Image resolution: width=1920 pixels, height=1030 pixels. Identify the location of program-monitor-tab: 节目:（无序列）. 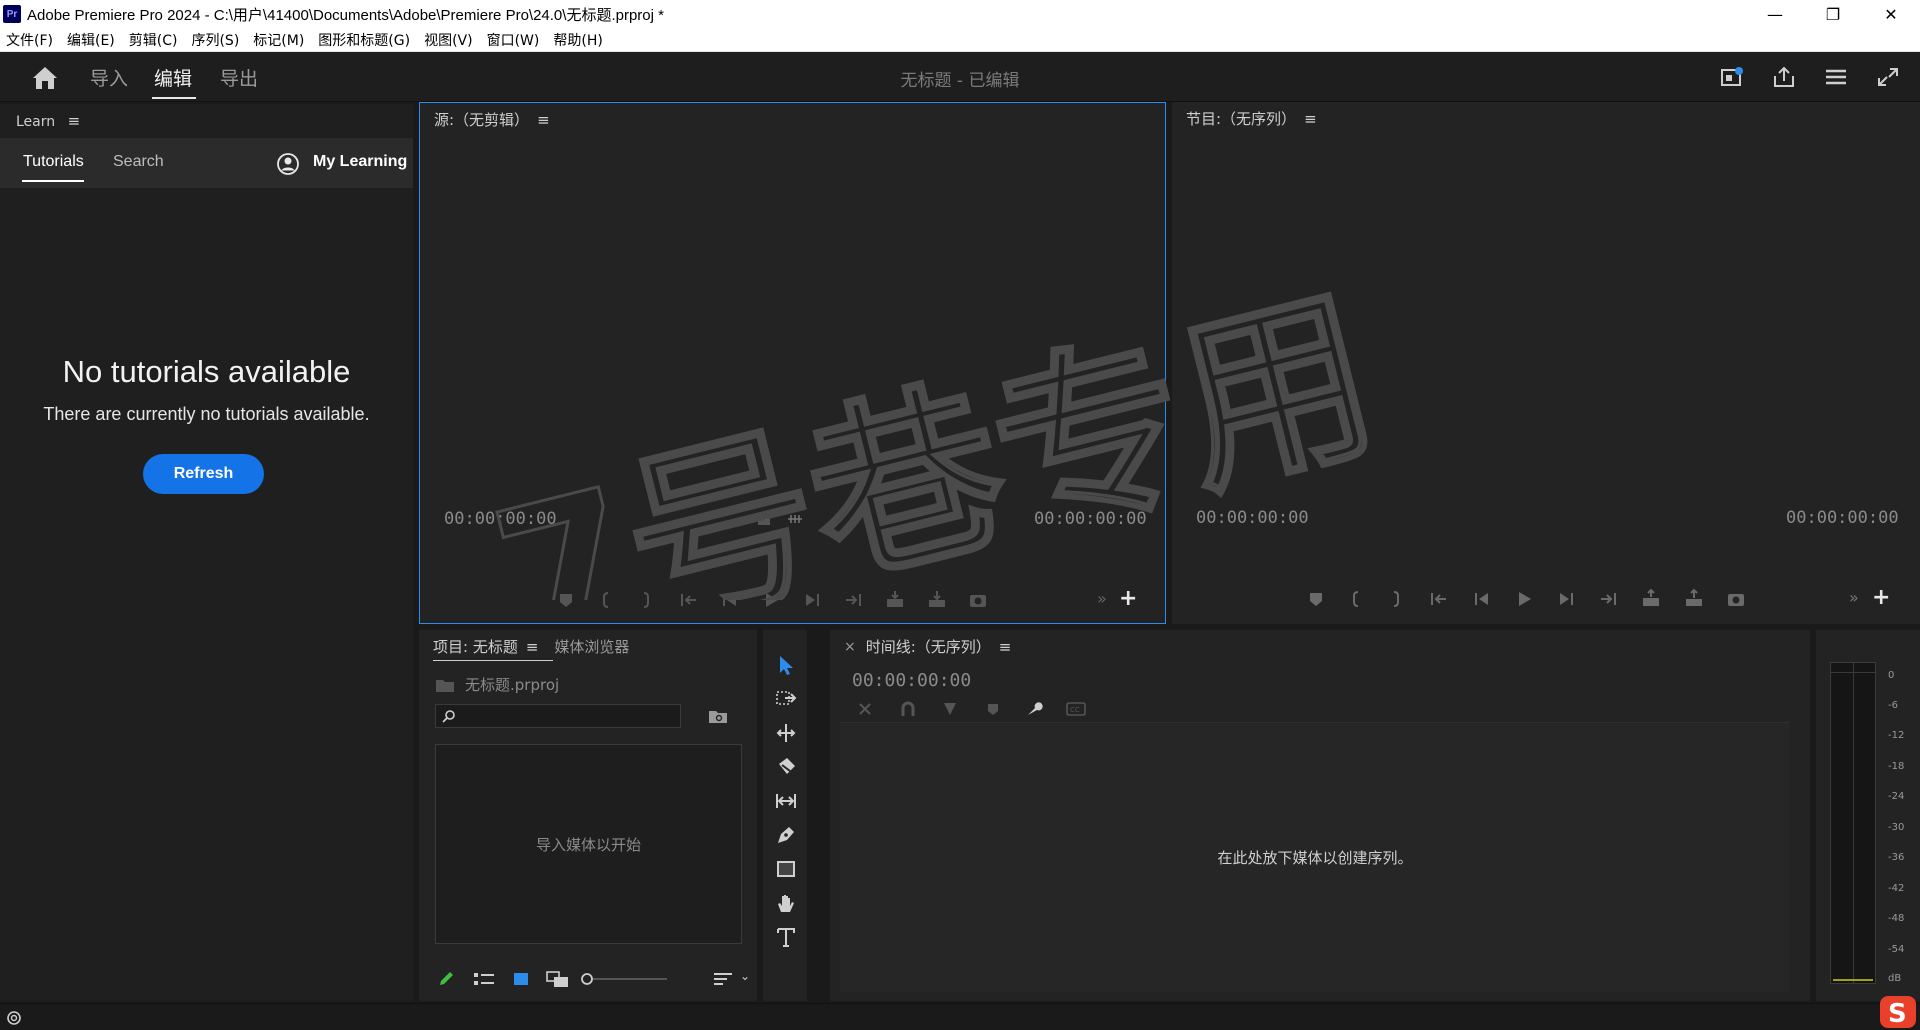
(1241, 118).